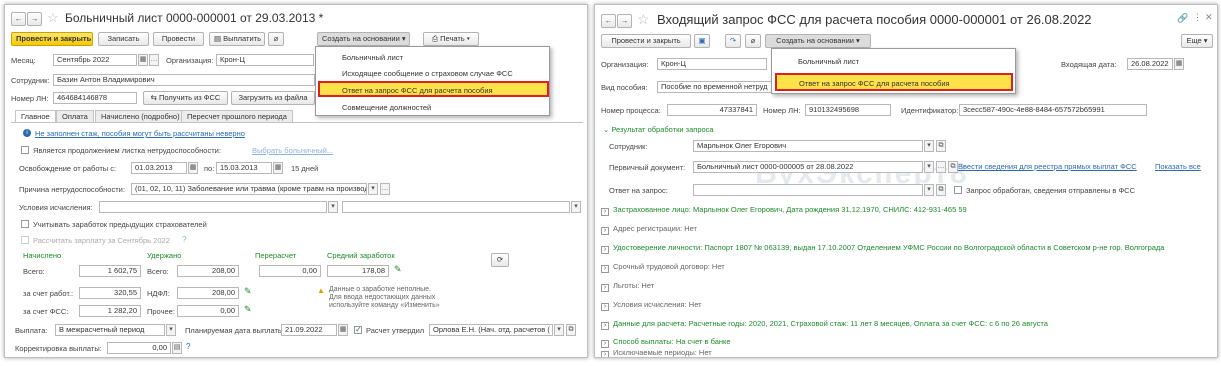 The image size is (1221, 366). Describe the element at coordinates (666, 342) in the screenshot. I see `section-payment-method: › Способ выплаты: На счет в банке` at that location.